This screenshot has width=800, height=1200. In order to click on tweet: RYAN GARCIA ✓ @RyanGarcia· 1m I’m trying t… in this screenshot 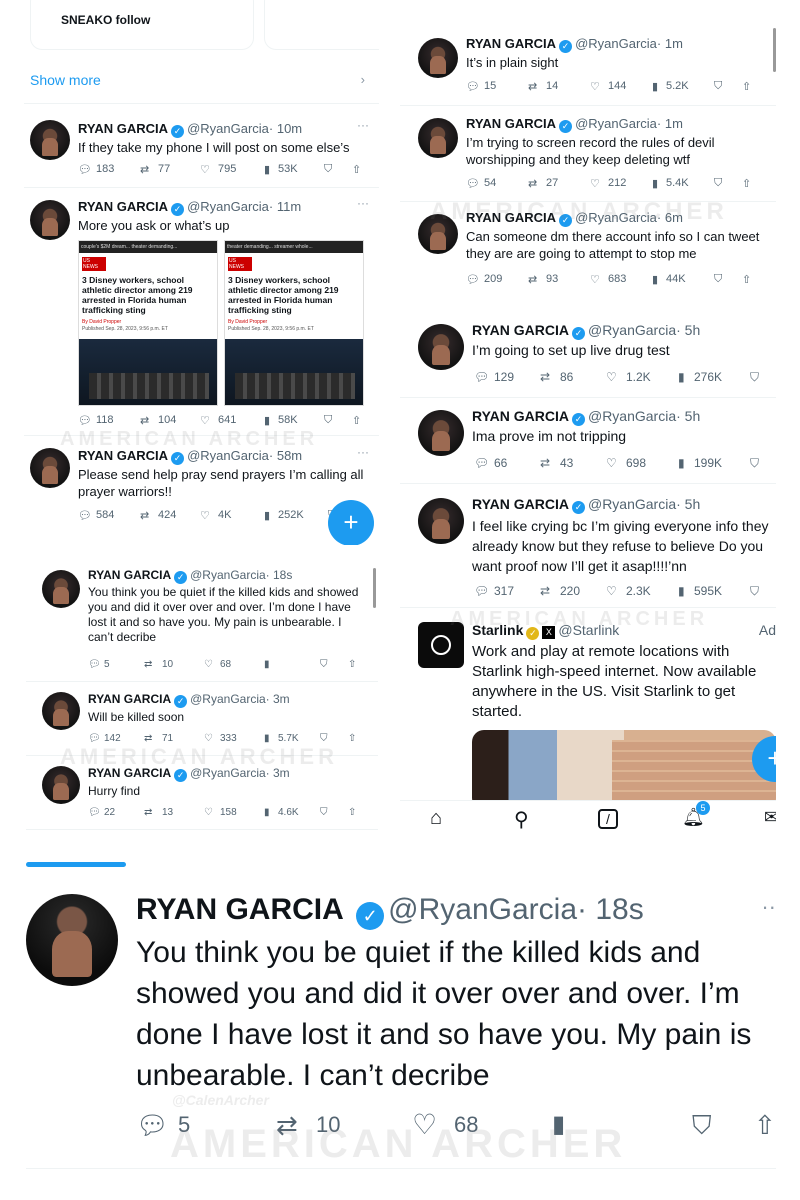, I will do `click(588, 154)`.